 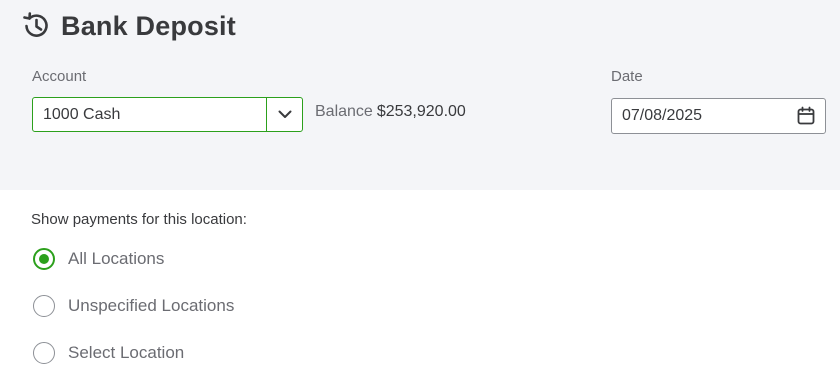 I want to click on account-balance: Balance $253,920.00, so click(x=390, y=112).